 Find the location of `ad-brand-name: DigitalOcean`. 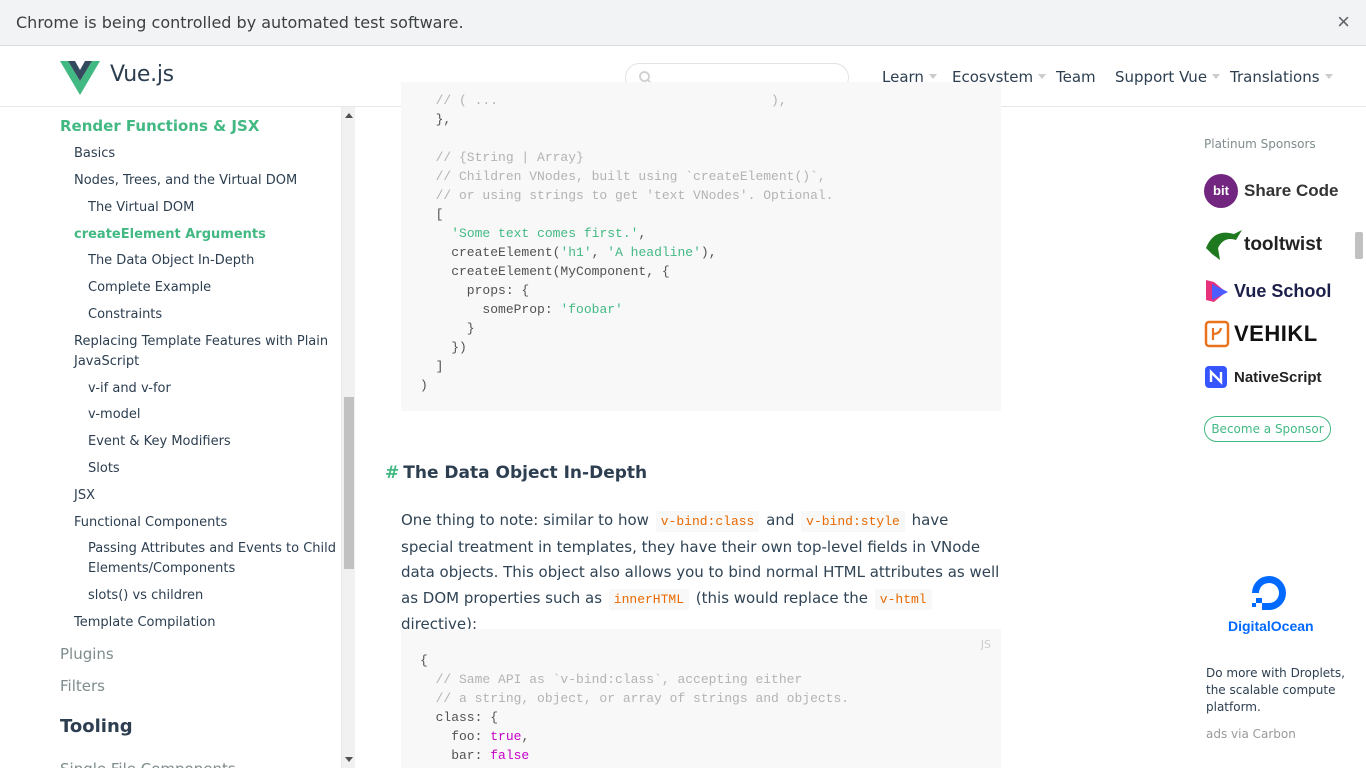

ad-brand-name: DigitalOcean is located at coordinates (1271, 626).